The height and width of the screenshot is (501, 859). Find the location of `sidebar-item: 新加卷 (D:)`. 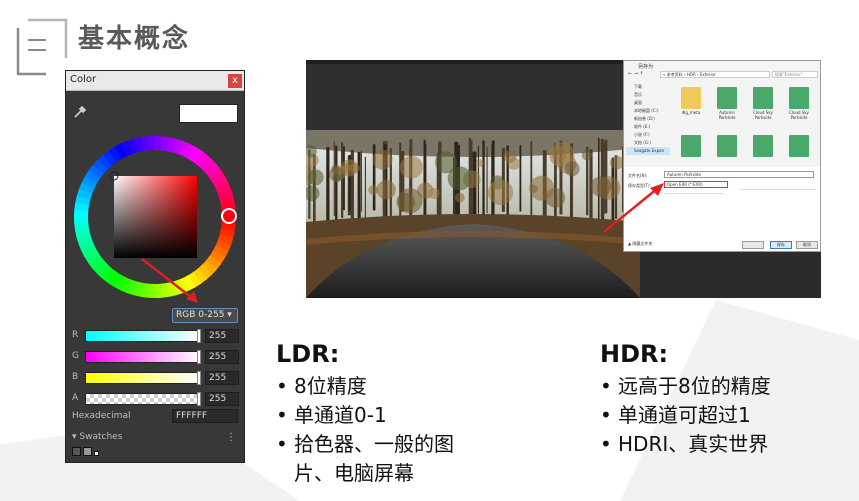

sidebar-item: 新加卷 (D:) is located at coordinates (648, 119).